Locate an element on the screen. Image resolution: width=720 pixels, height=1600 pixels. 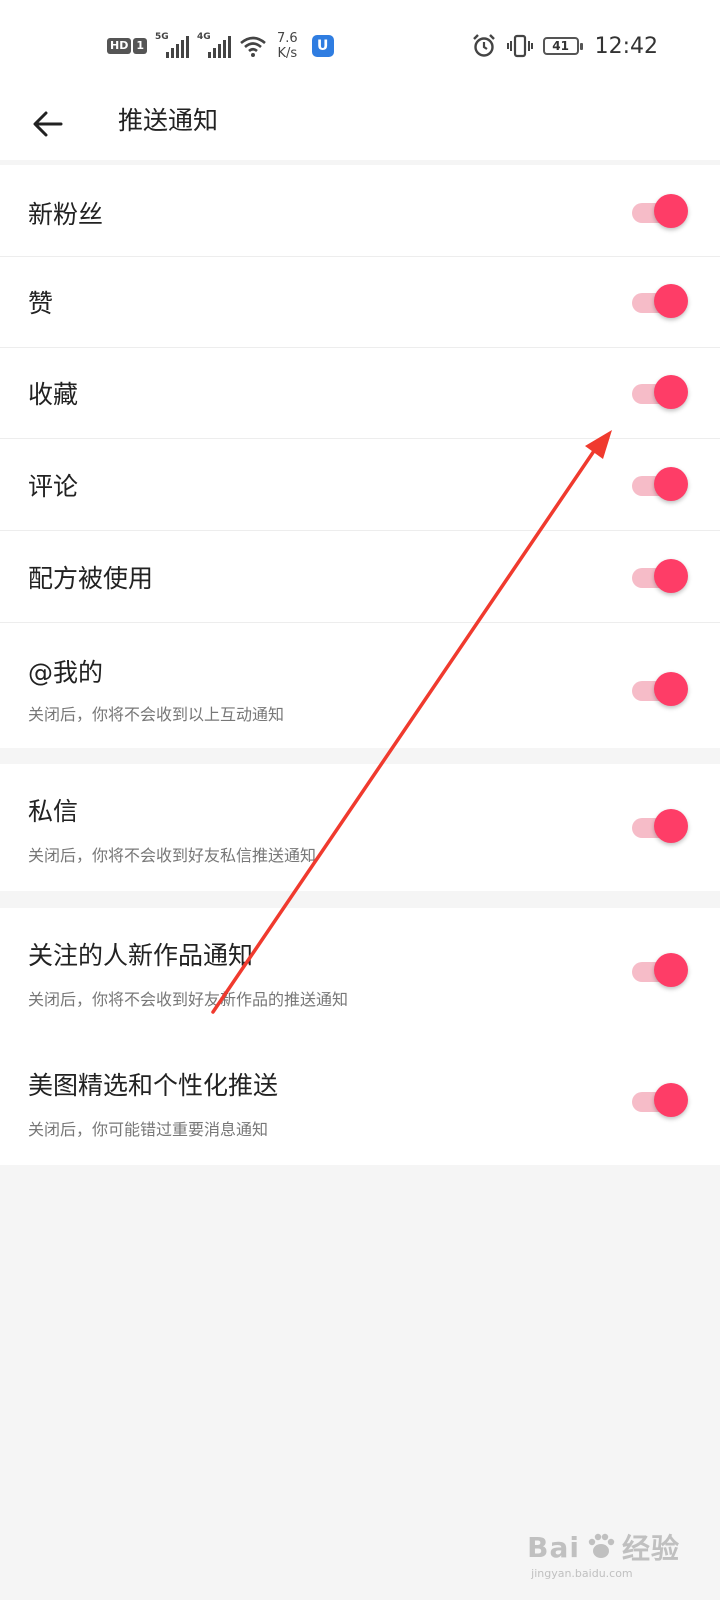
setting-row-favorites: 收藏 is located at coordinates (360, 393).